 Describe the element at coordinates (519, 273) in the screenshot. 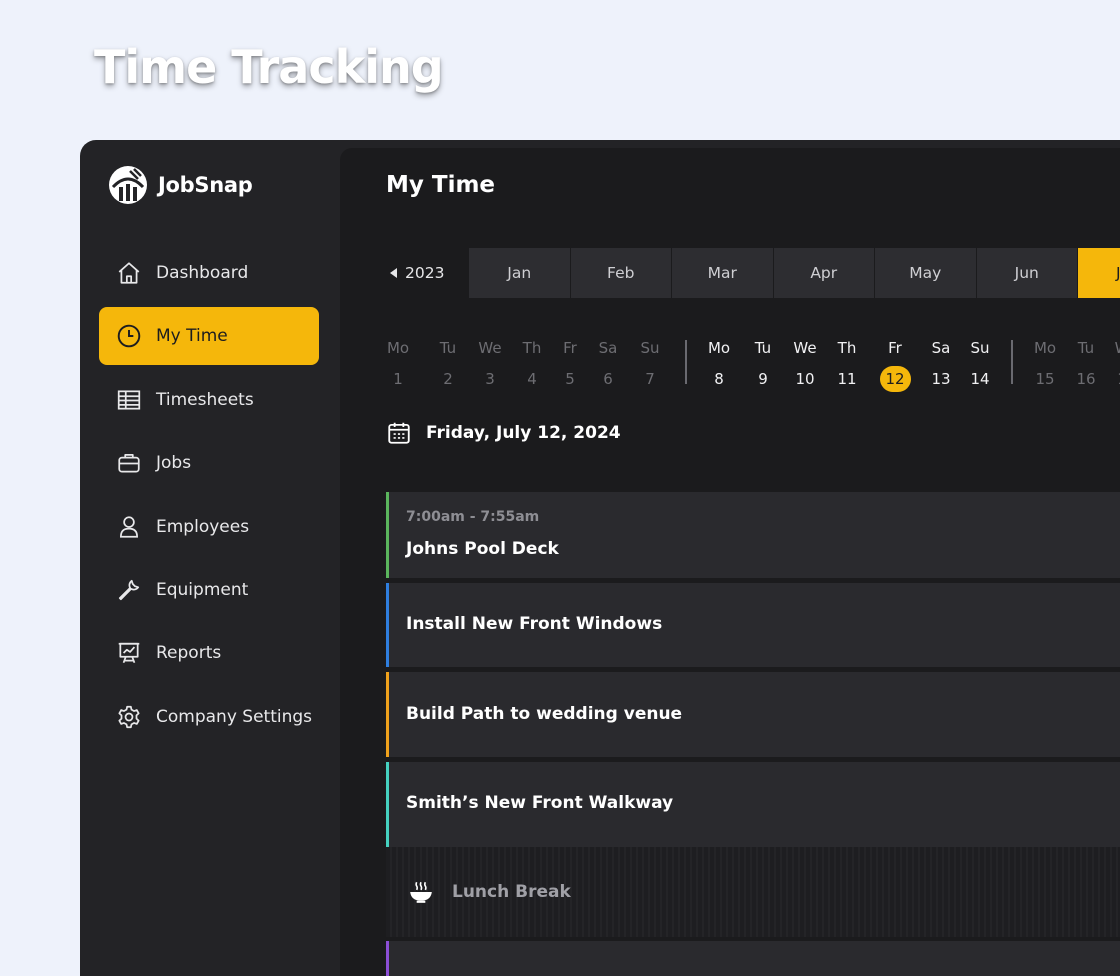

I see `month-tab: Jan` at that location.